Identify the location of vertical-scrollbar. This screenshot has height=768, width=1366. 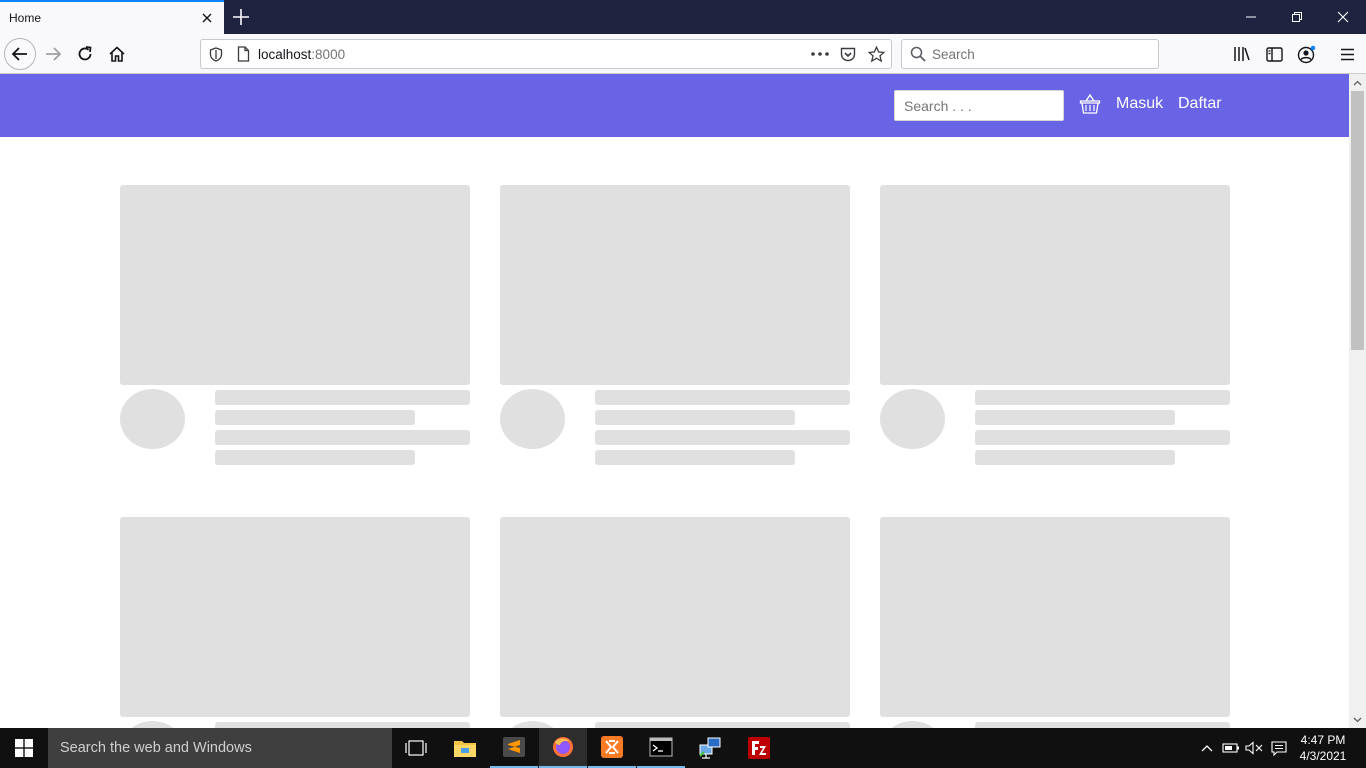
(1357, 401).